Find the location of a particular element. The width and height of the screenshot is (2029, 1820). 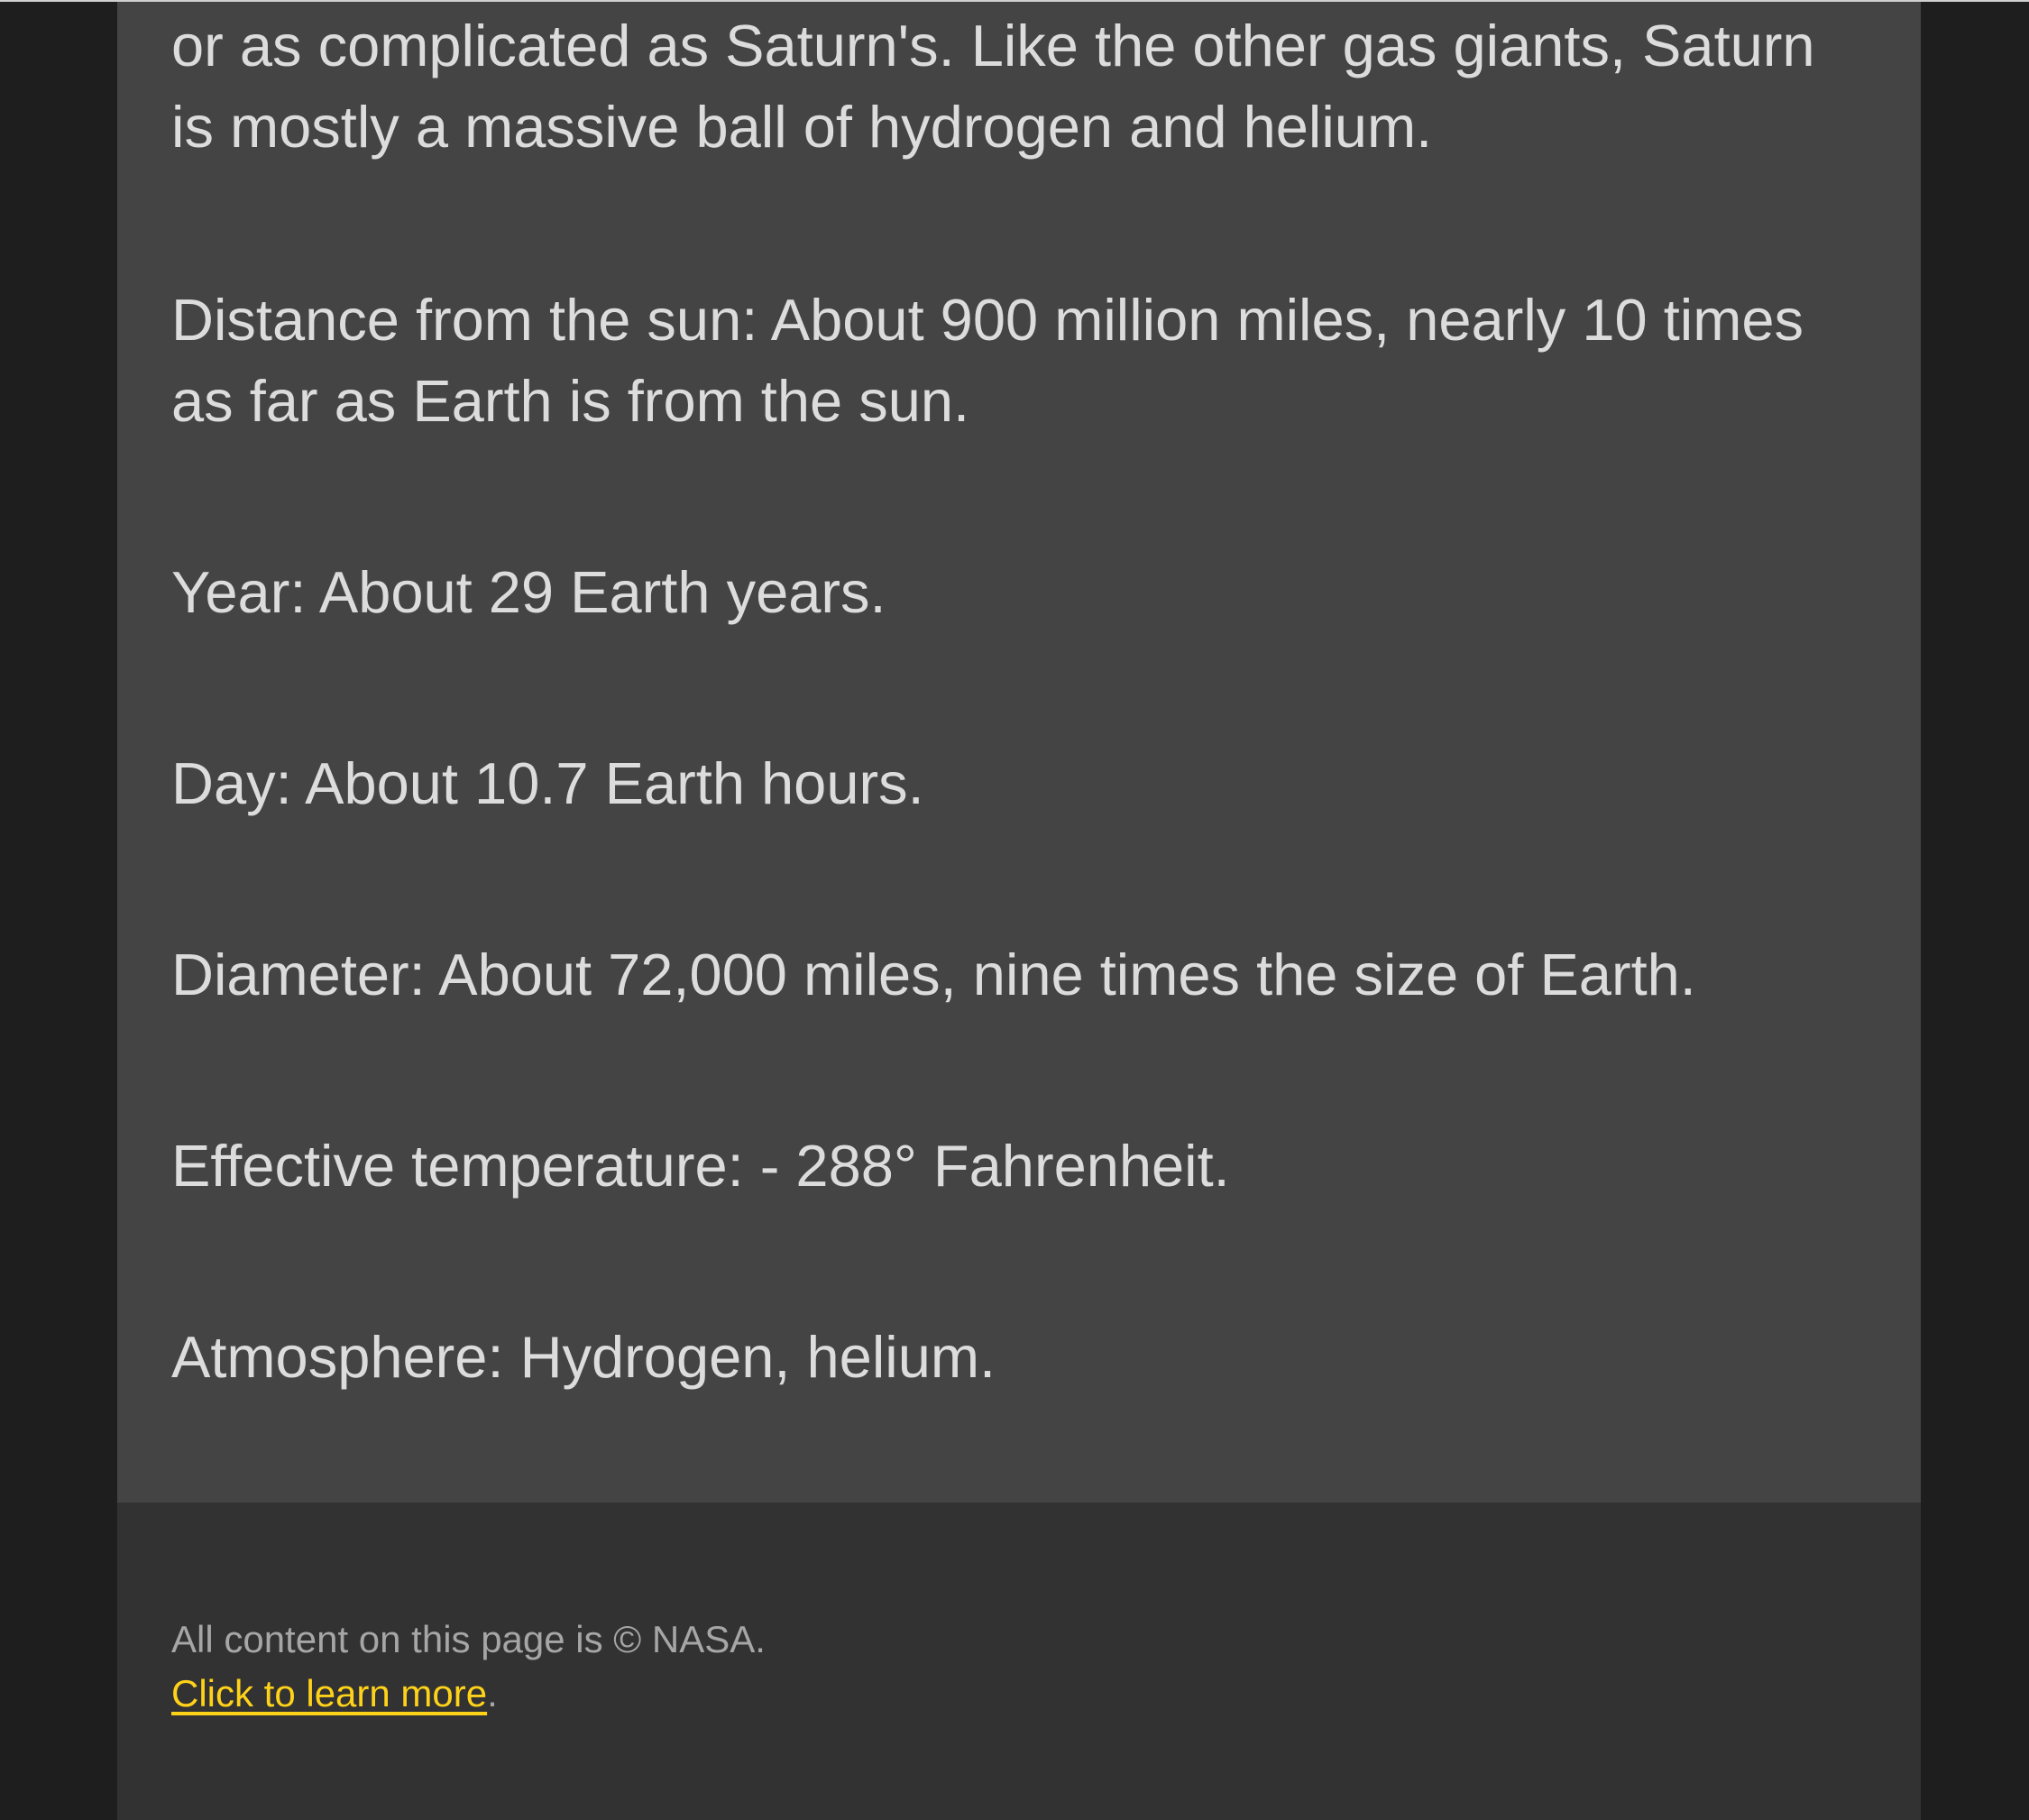

atmosphere-paragraph: Atmosphere: Hydrogen, helium. is located at coordinates (583, 1357).